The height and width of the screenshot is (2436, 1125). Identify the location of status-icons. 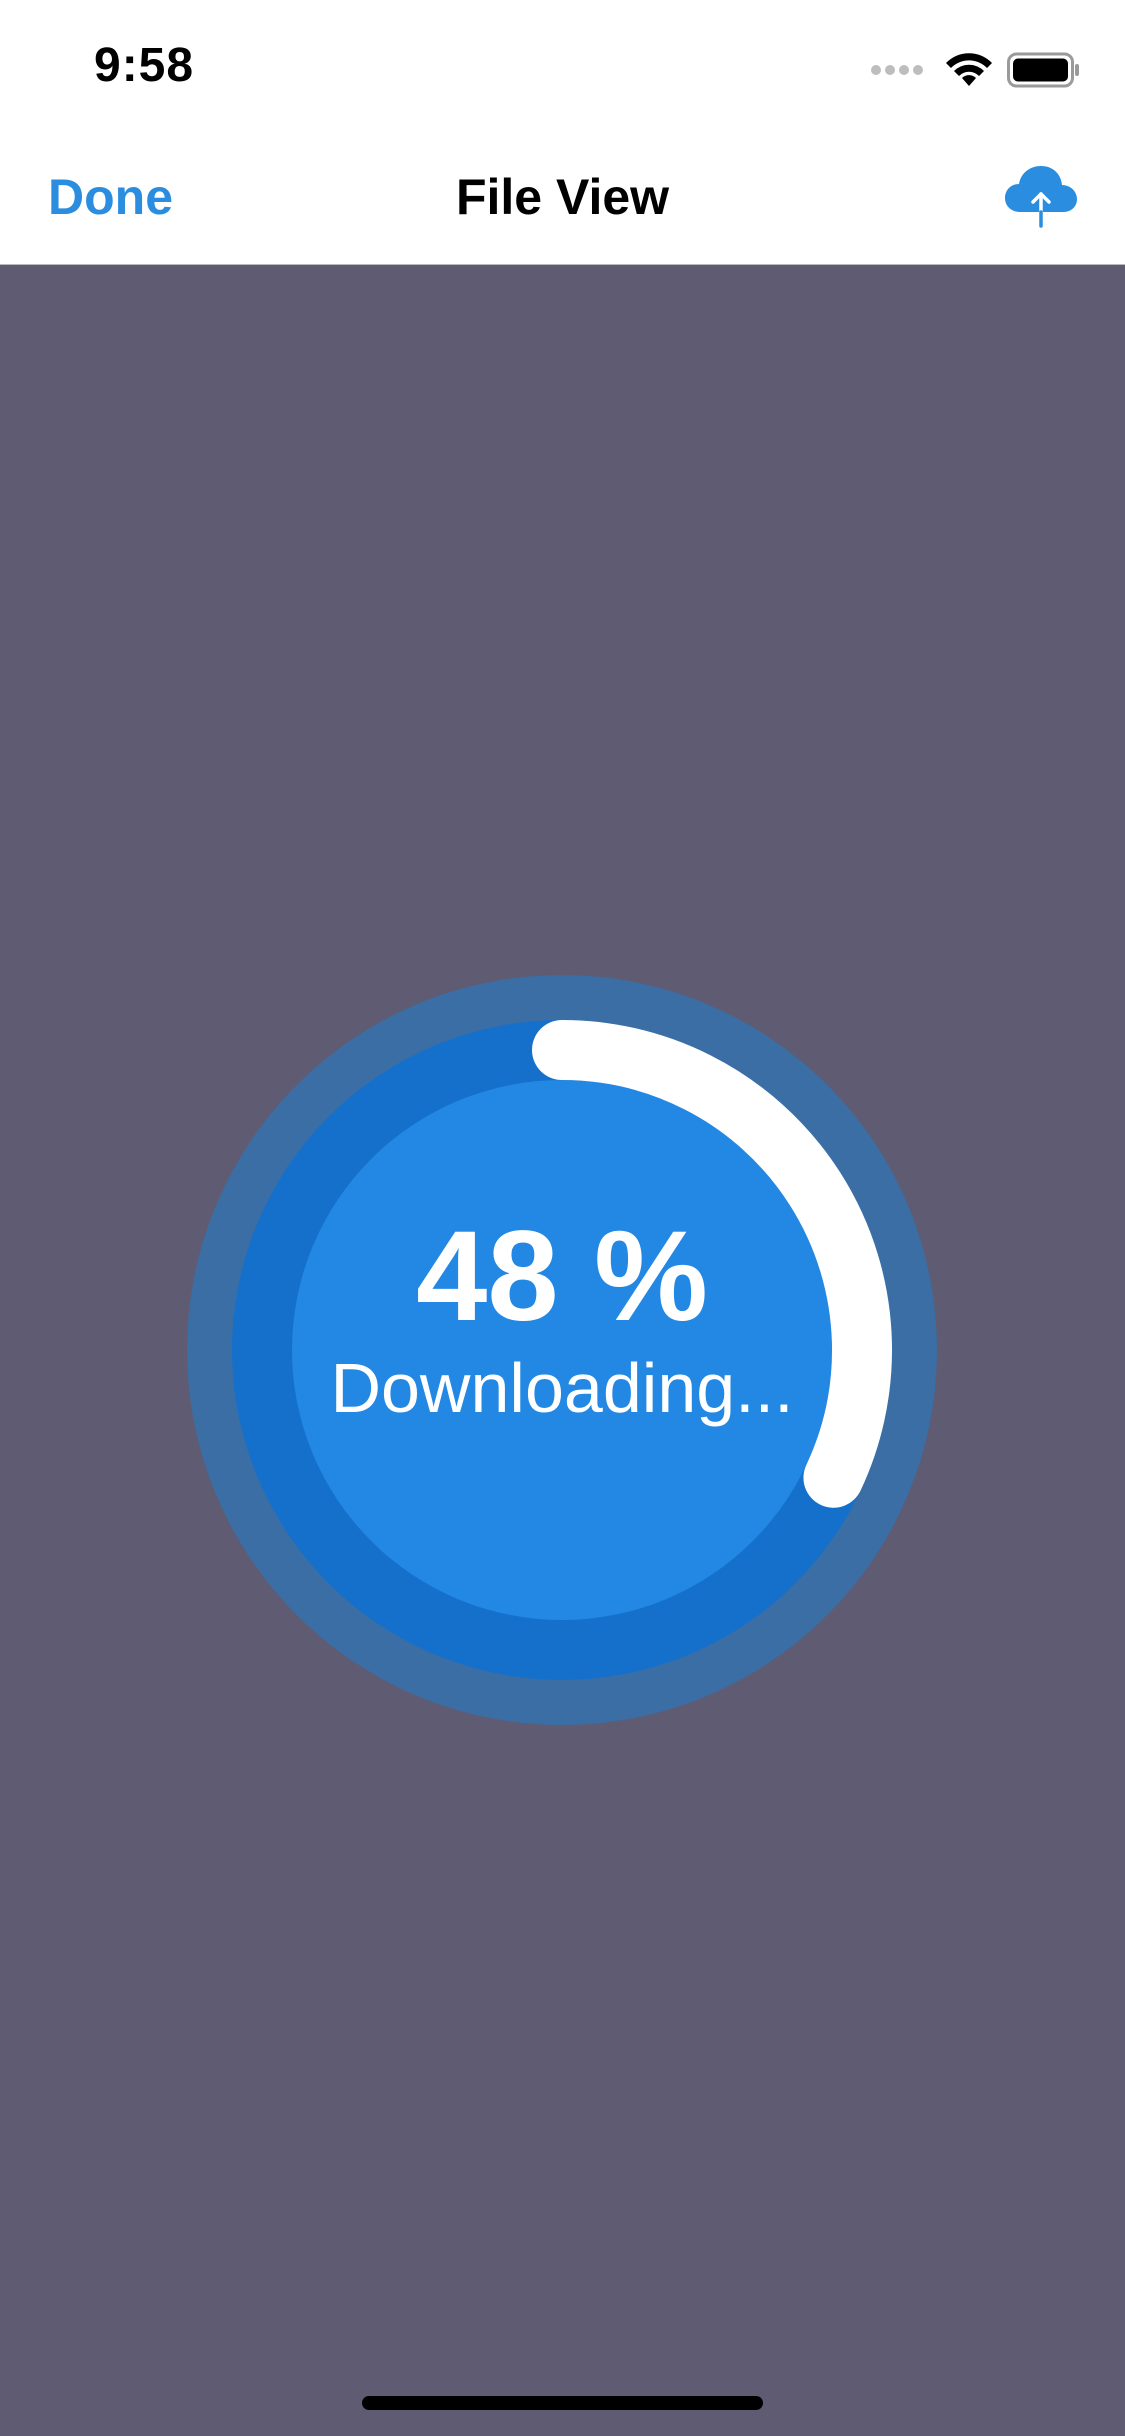
(976, 70).